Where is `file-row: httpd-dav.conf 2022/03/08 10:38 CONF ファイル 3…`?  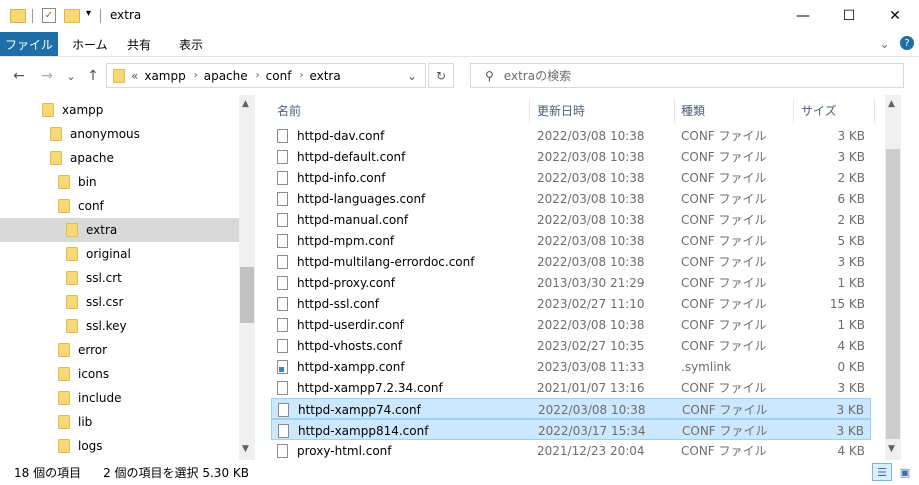
file-row: httpd-dav.conf 2022/03/08 10:38 CONF ファイル 3… is located at coordinates (571, 135).